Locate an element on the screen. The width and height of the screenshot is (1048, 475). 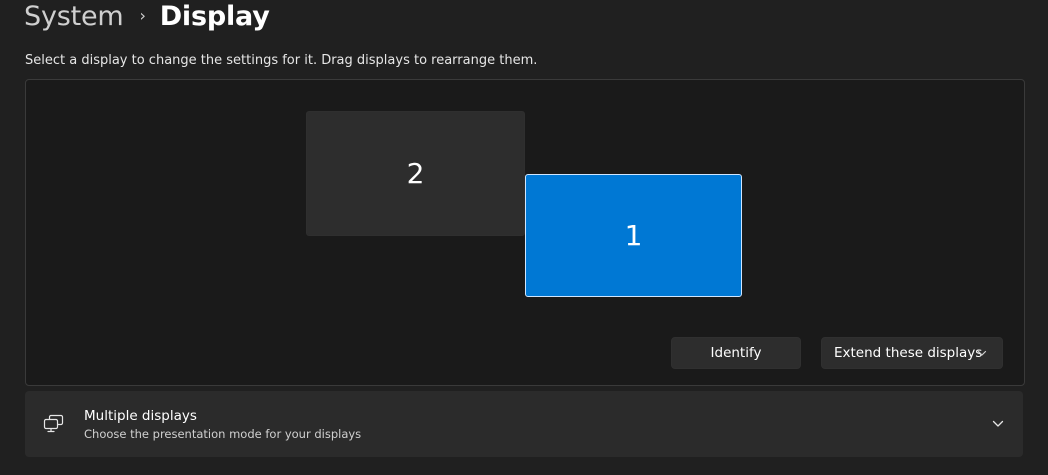
monitor-1-tile: 1 is located at coordinates (633, 235).